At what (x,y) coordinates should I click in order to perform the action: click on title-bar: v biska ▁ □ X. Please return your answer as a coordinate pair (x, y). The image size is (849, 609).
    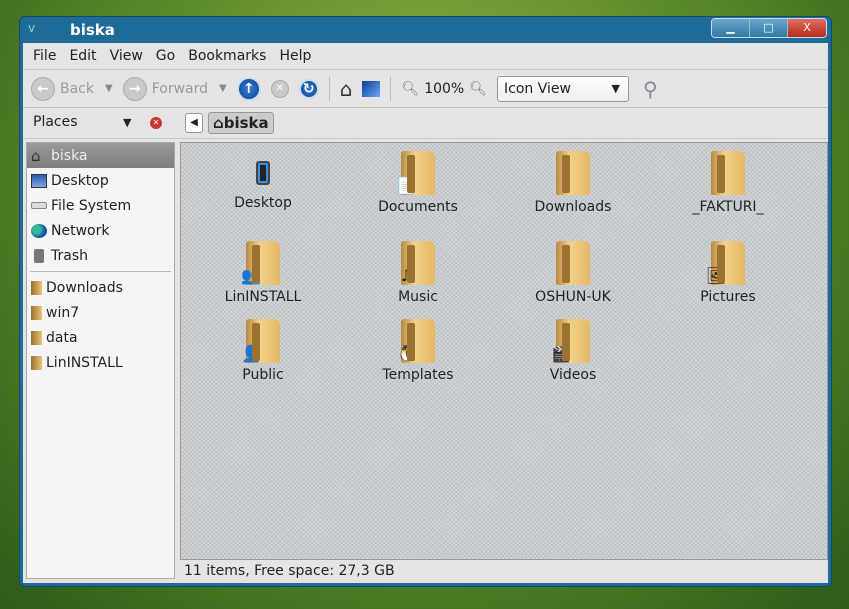
    Looking at the image, I should click on (425, 30).